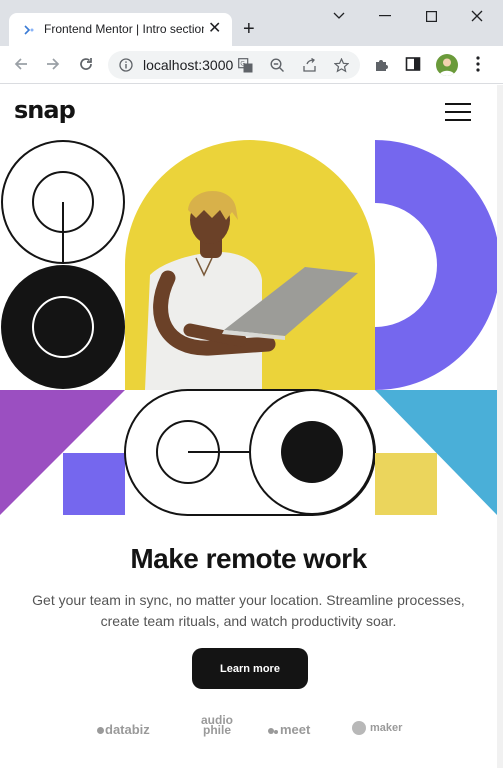 The width and height of the screenshot is (503, 768). I want to click on reload-icon, so click(86, 64).